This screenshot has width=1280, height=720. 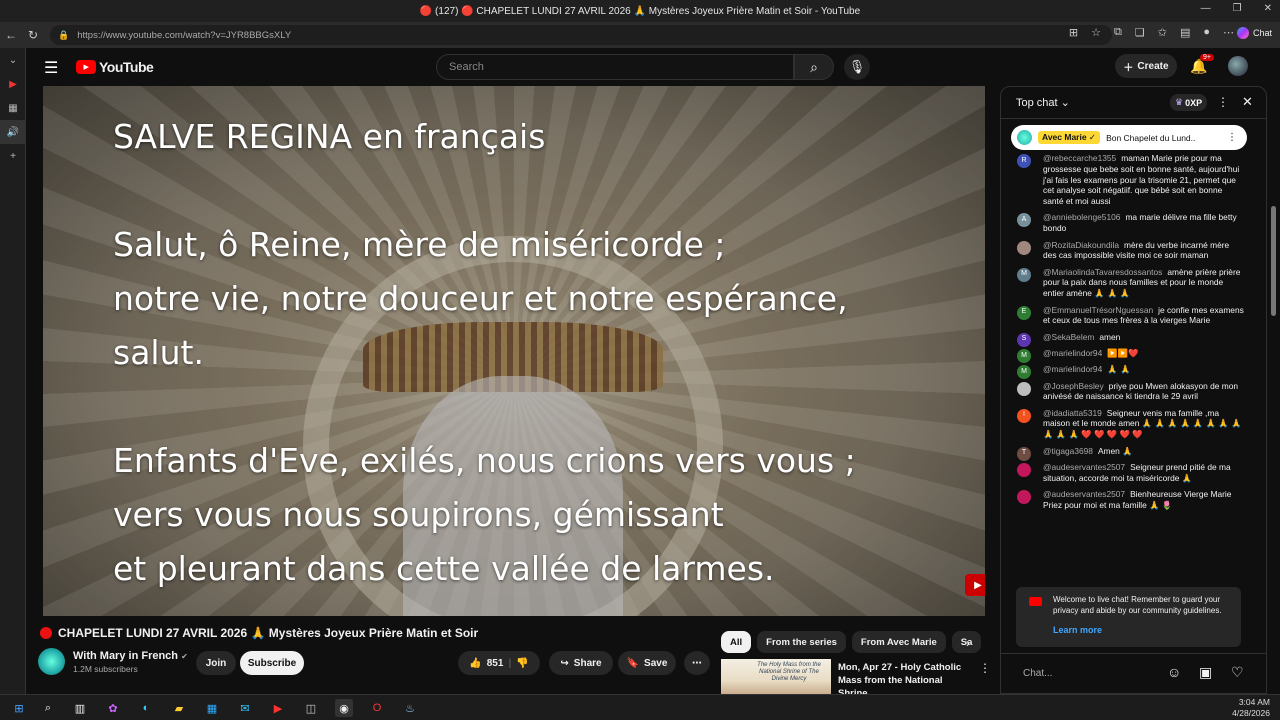 What do you see at coordinates (1251, 708) in the screenshot?
I see `system-clock: 3:04 AM 4/28/2026` at bounding box center [1251, 708].